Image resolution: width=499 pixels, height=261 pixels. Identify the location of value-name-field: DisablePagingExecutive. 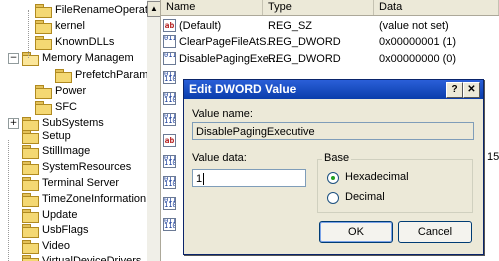
(333, 131).